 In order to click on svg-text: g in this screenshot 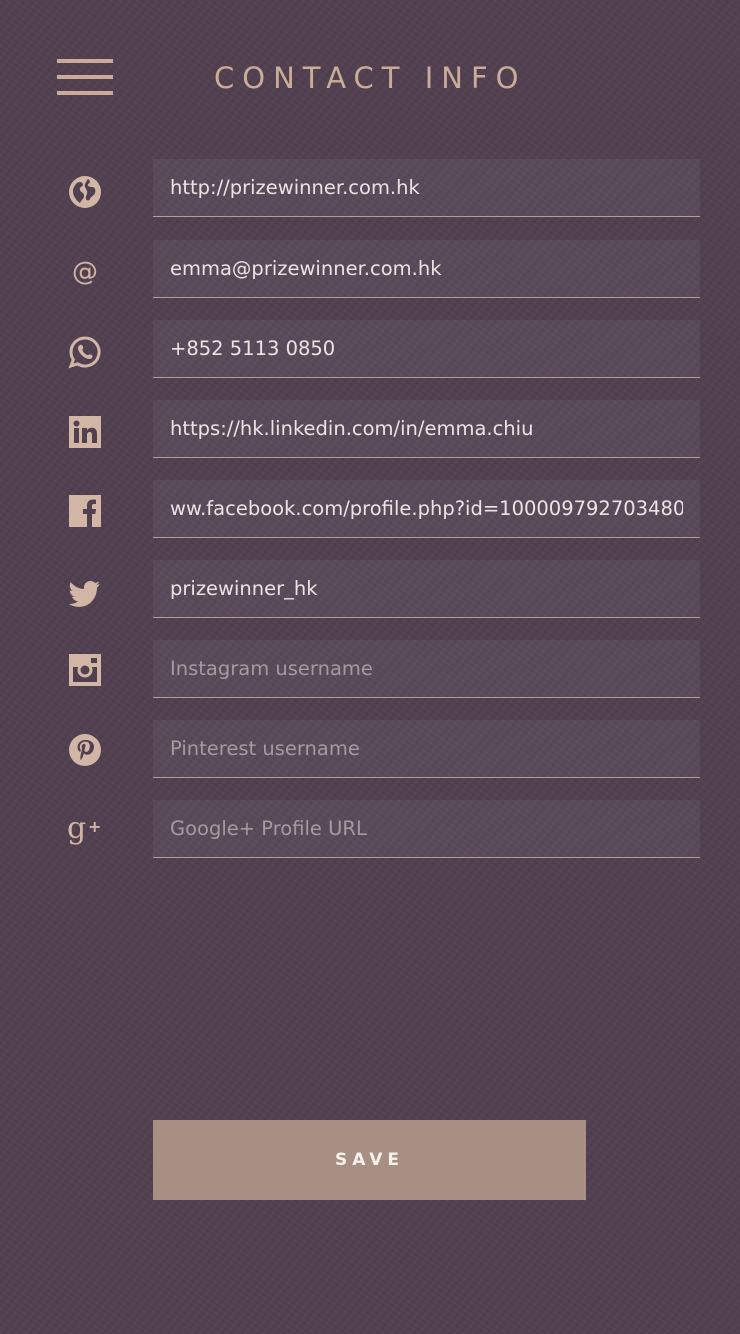, I will do `click(76, 829)`.